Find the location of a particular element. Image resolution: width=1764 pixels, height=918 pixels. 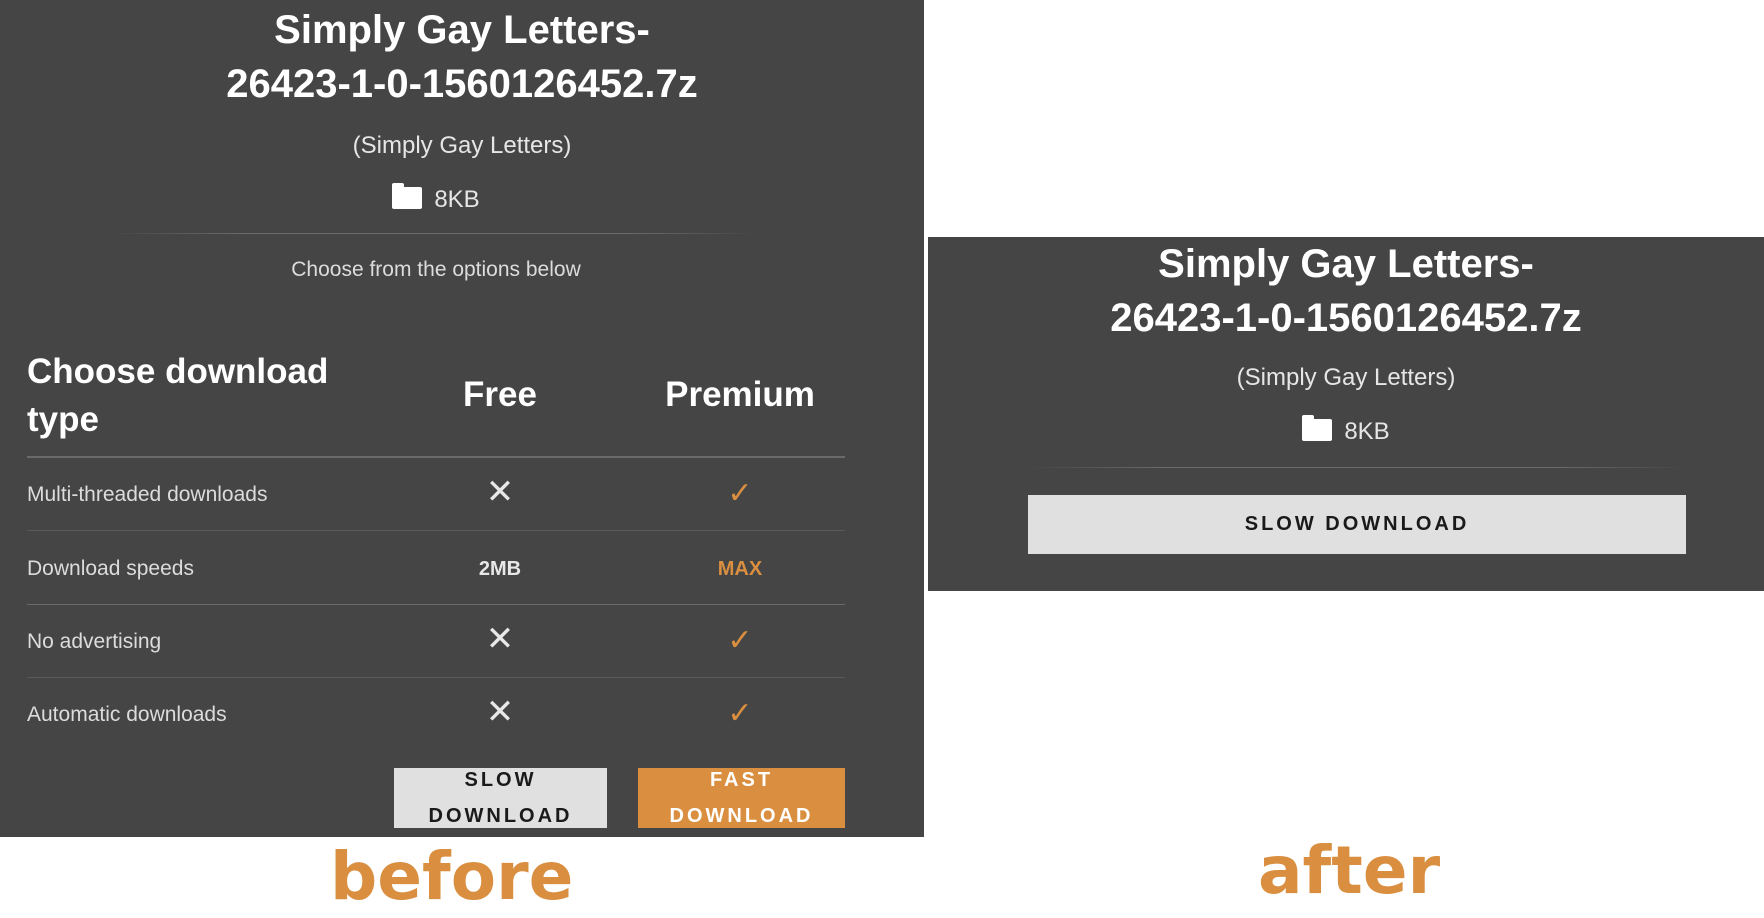

fast-download-button: FAST DOWNLOAD is located at coordinates (741, 798).